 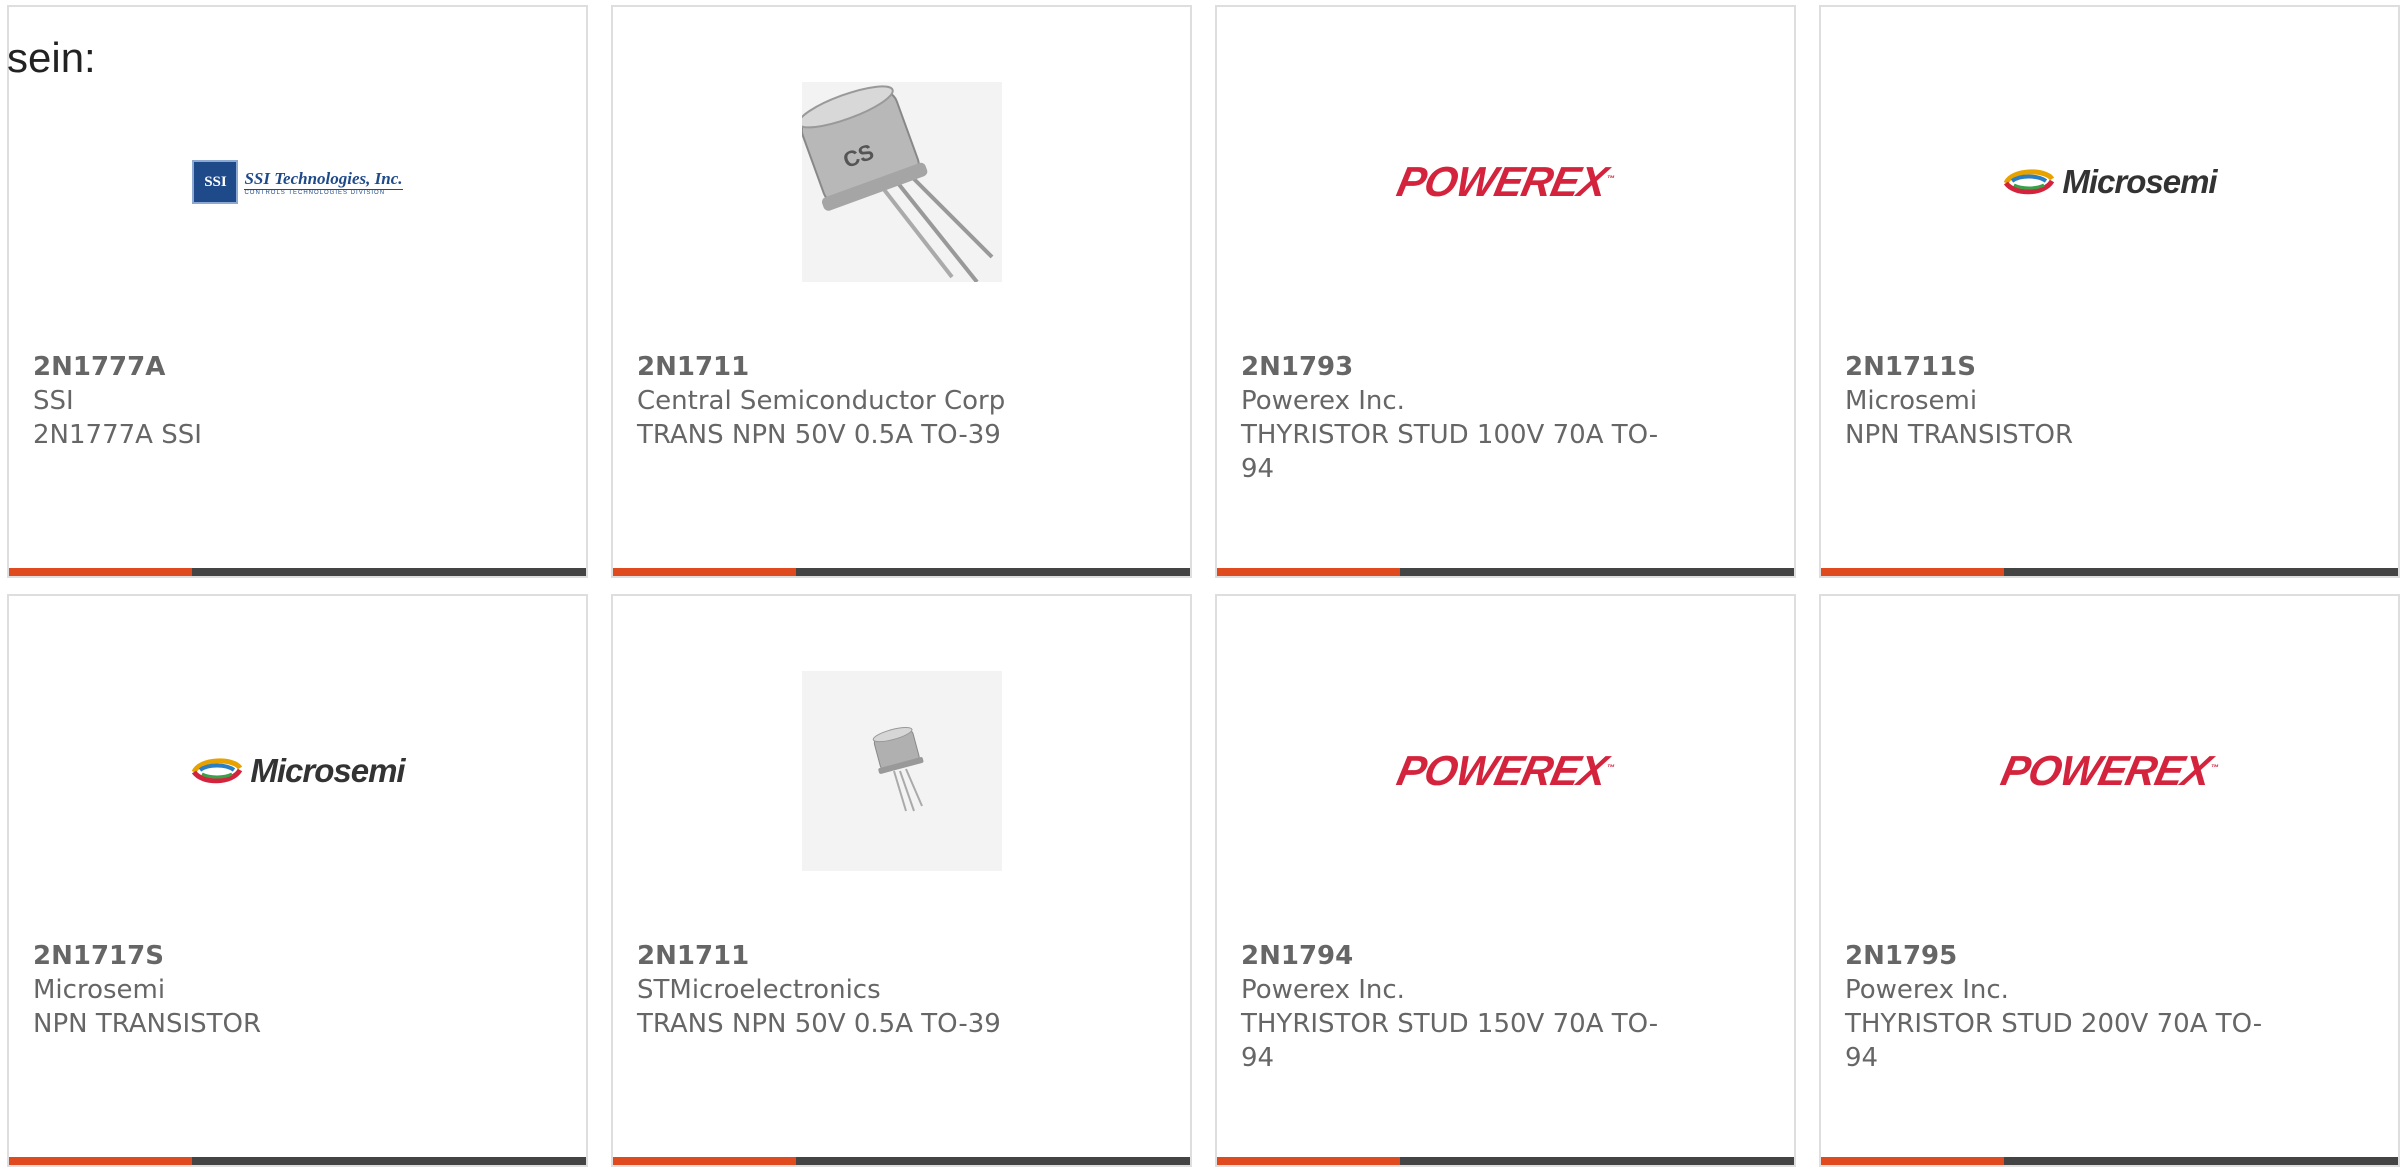 I want to click on manufacturer: Central Semiconductor Corp, so click(x=821, y=401).